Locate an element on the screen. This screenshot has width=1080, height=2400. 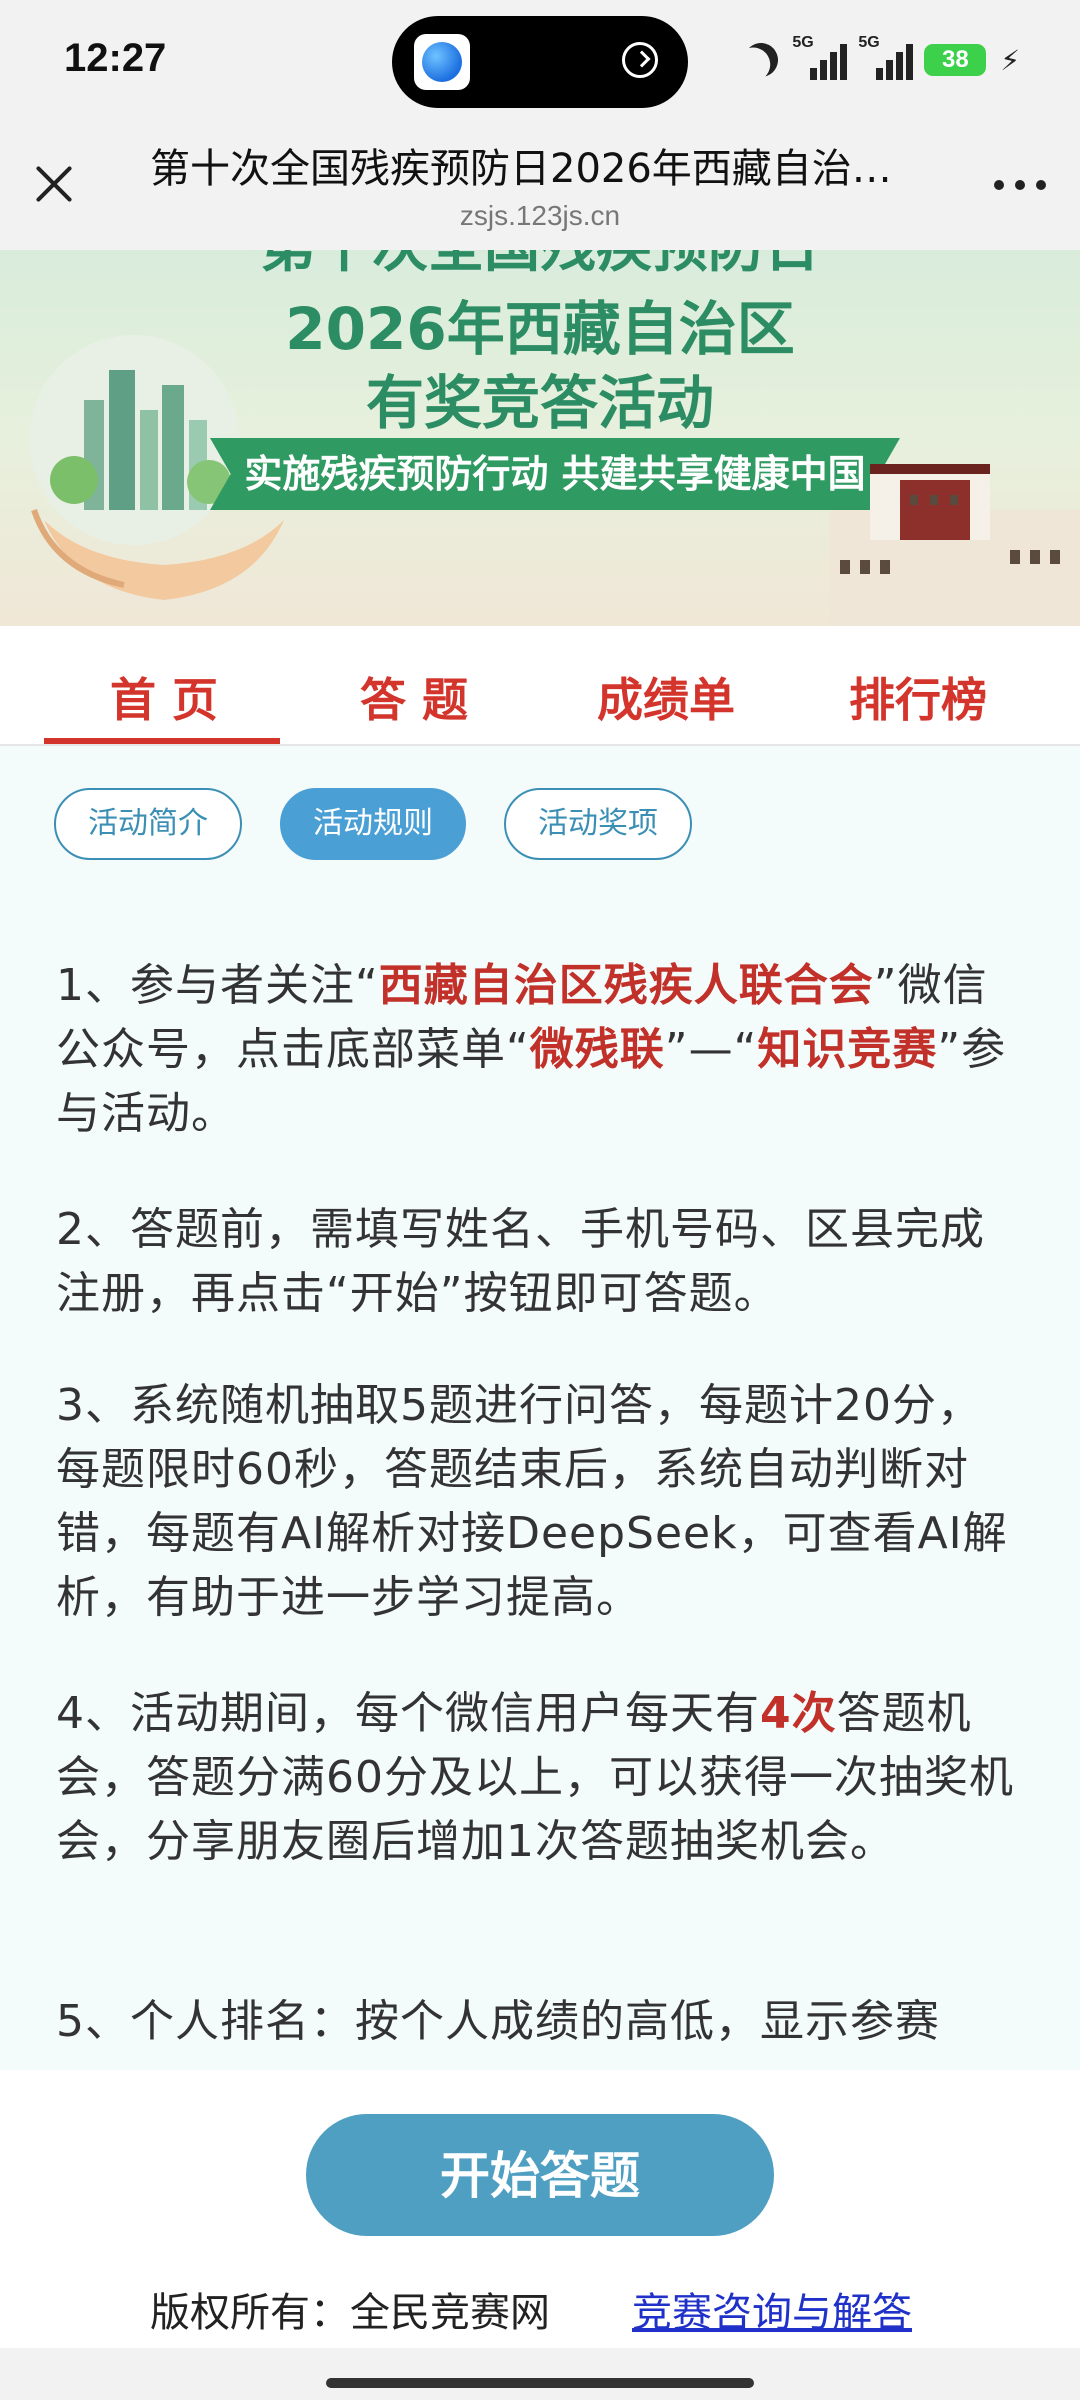
tab-active-indicator is located at coordinates (162, 741).